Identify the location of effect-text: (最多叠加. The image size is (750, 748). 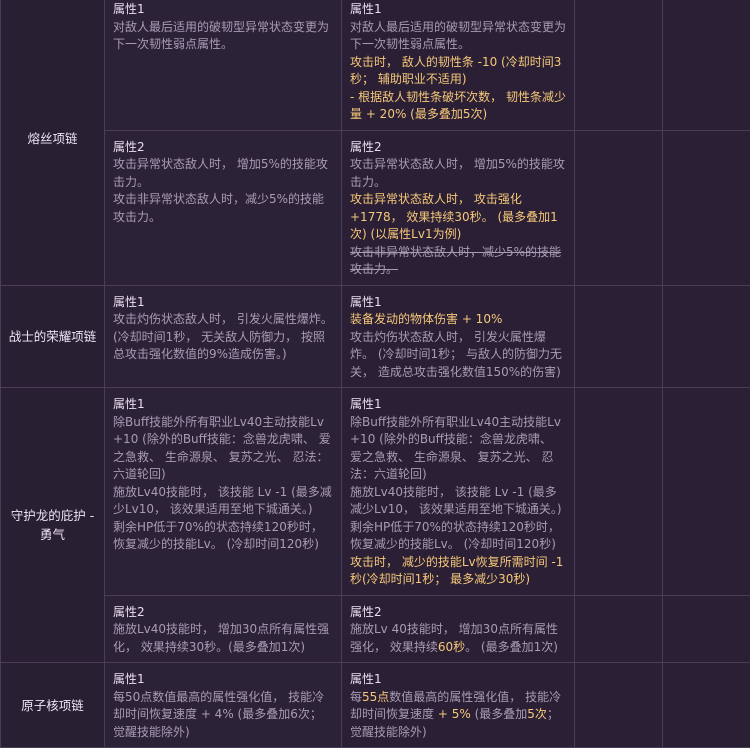
(499, 714).